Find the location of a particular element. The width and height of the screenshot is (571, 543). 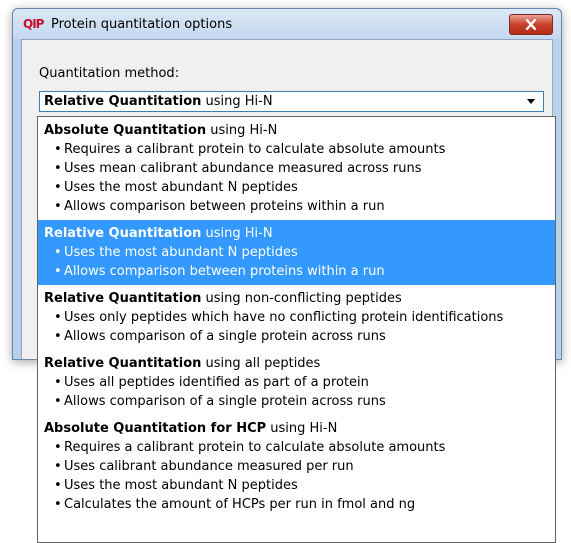

option-heading: Relative Quantitation using Hi-N is located at coordinates (299, 233).